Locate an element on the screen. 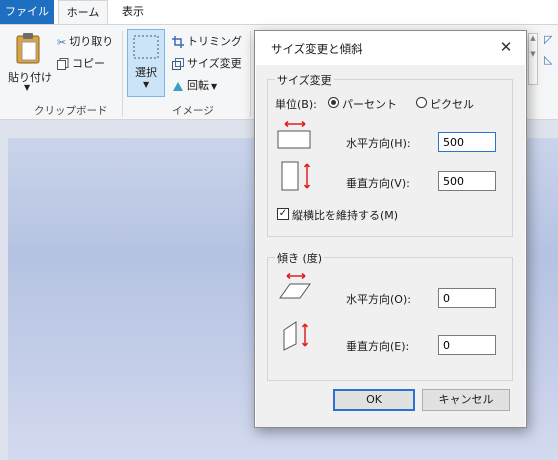 Image resolution: width=558 pixels, height=460 pixels. fill-icon: ◺ is located at coordinates (548, 59).